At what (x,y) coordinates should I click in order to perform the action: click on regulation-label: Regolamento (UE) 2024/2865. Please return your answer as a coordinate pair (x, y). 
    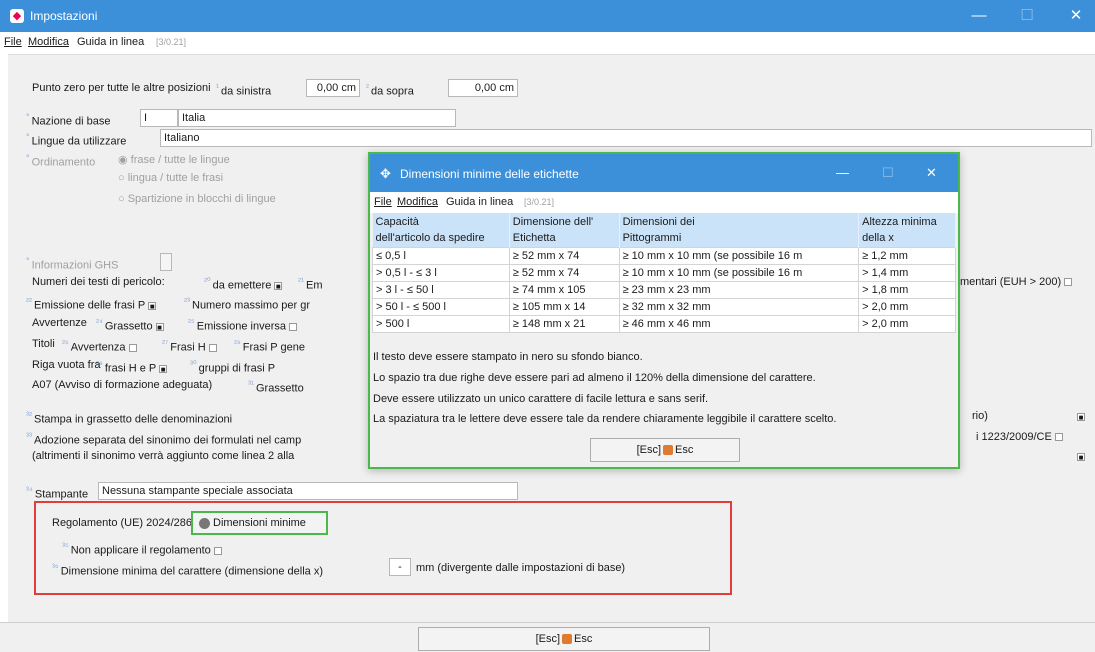
    Looking at the image, I should click on (125, 523).